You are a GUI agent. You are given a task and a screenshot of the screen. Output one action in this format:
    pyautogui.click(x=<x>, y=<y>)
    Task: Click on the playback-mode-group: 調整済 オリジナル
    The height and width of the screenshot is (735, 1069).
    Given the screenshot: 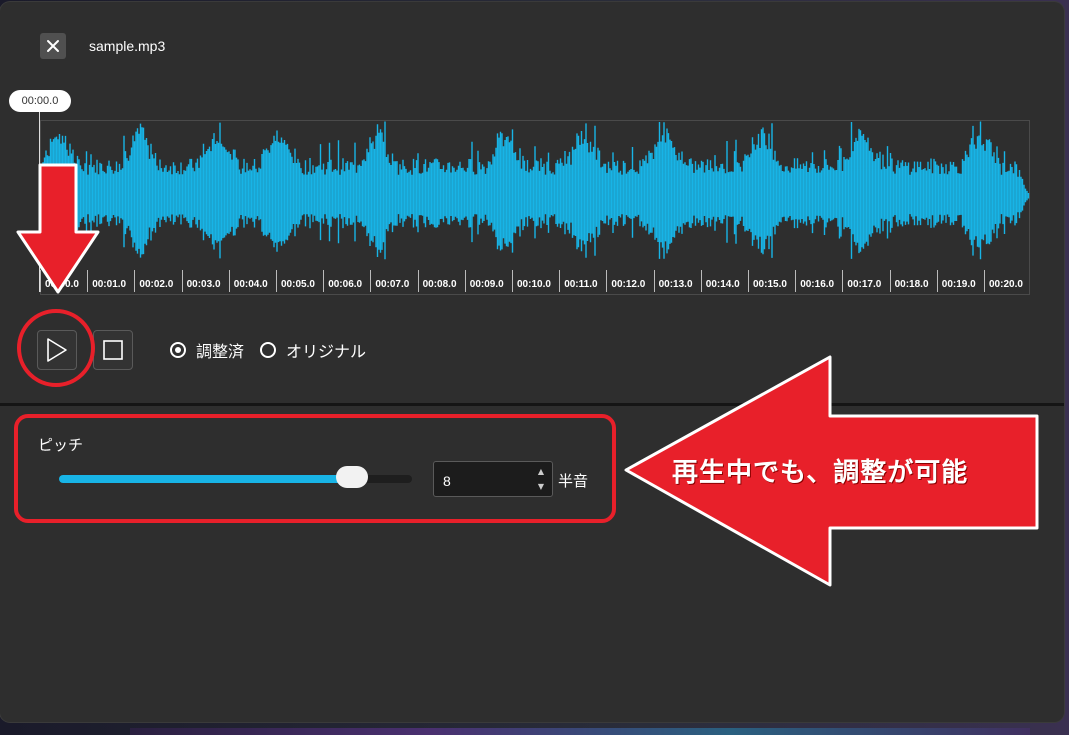 What is the action you would take?
    pyautogui.click(x=276, y=350)
    